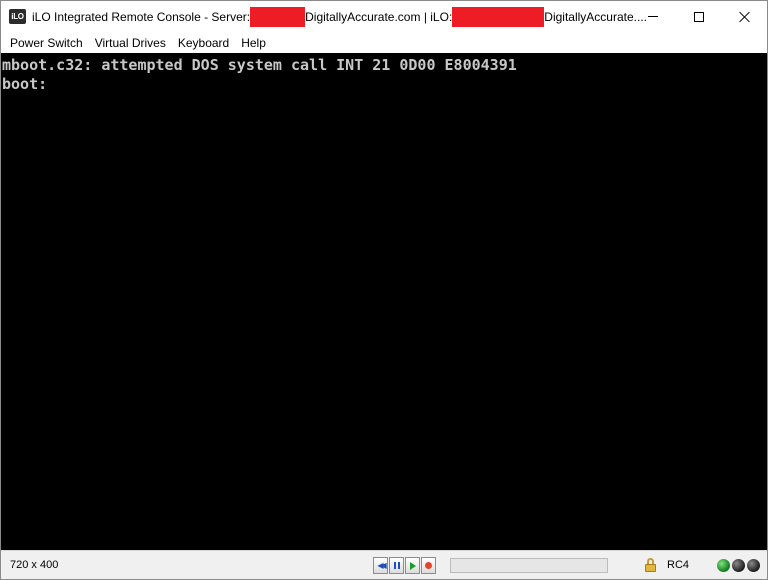 The width and height of the screenshot is (768, 580). Describe the element at coordinates (141, 17) in the screenshot. I see `title-prefix: iLO Integrated Remote Console - Server:` at that location.